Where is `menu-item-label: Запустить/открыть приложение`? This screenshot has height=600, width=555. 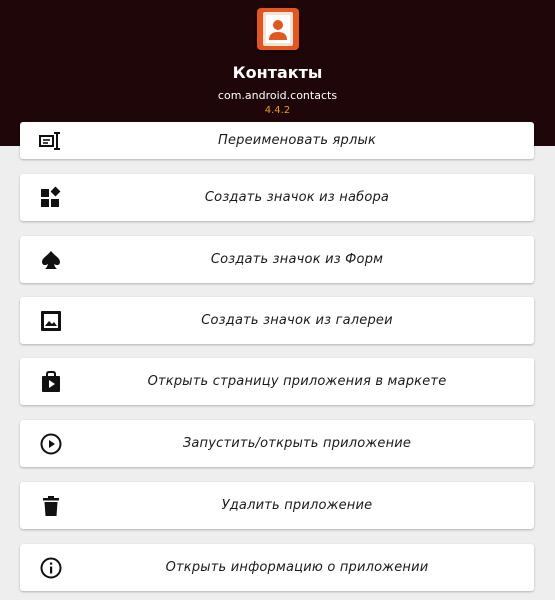 menu-item-label: Запустить/открыть приложение is located at coordinates (297, 443).